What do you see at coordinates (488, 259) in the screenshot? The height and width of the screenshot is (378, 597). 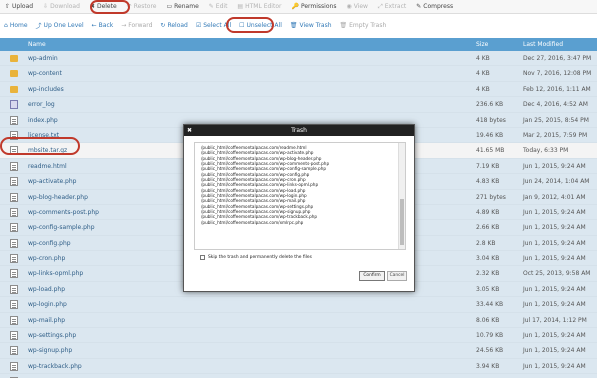 I see `file-size: 3.04 KB` at bounding box center [488, 259].